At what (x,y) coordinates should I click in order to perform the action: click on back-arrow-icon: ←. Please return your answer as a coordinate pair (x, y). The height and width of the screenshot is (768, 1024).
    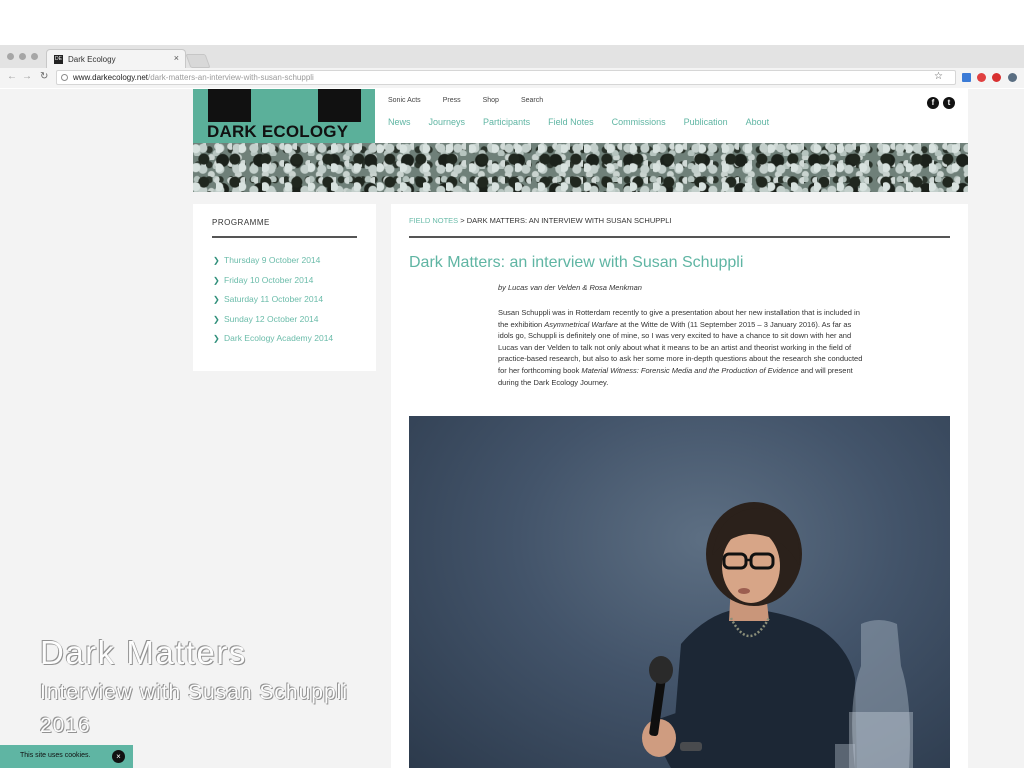
    Looking at the image, I should click on (12, 77).